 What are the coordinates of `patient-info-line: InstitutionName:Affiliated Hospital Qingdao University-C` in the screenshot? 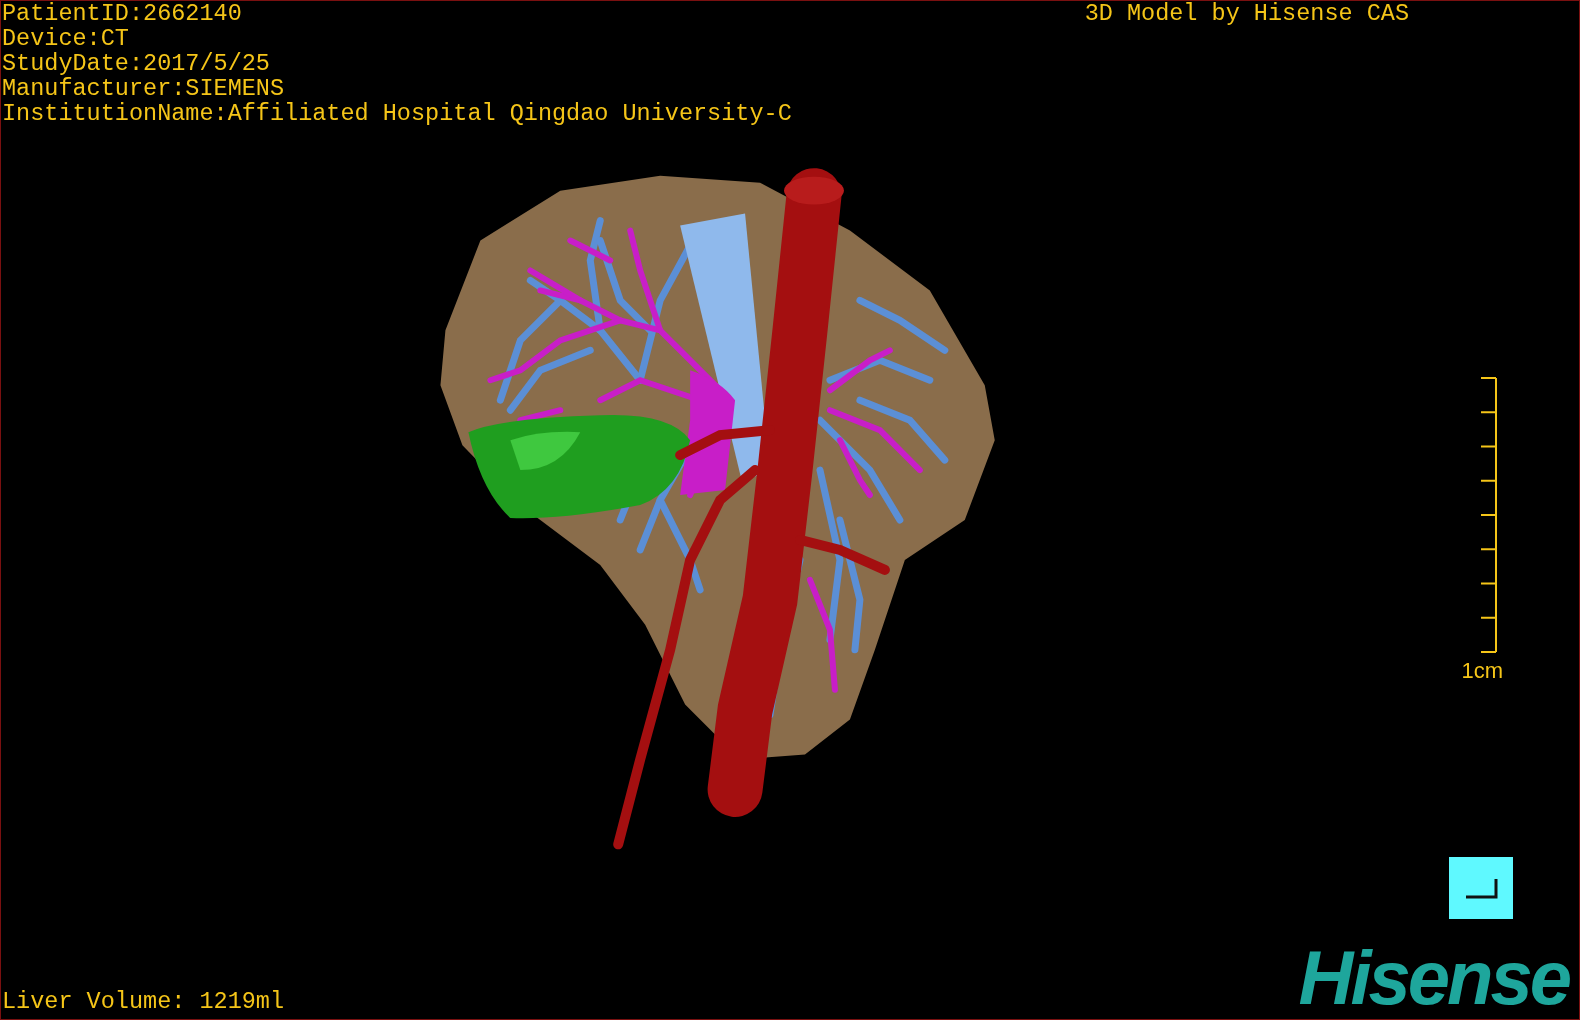 It's located at (397, 113).